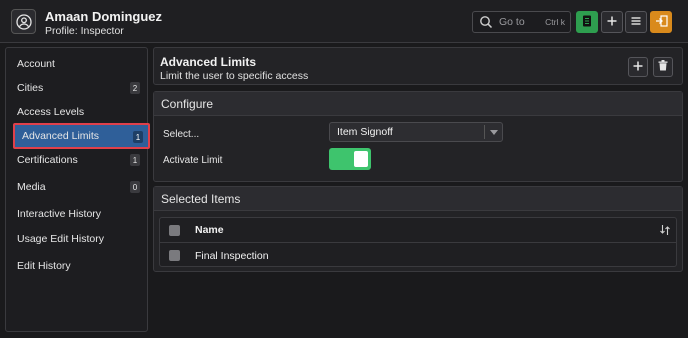  Describe the element at coordinates (51, 112) in the screenshot. I see `sidebar-item-label: Access Levels` at that location.